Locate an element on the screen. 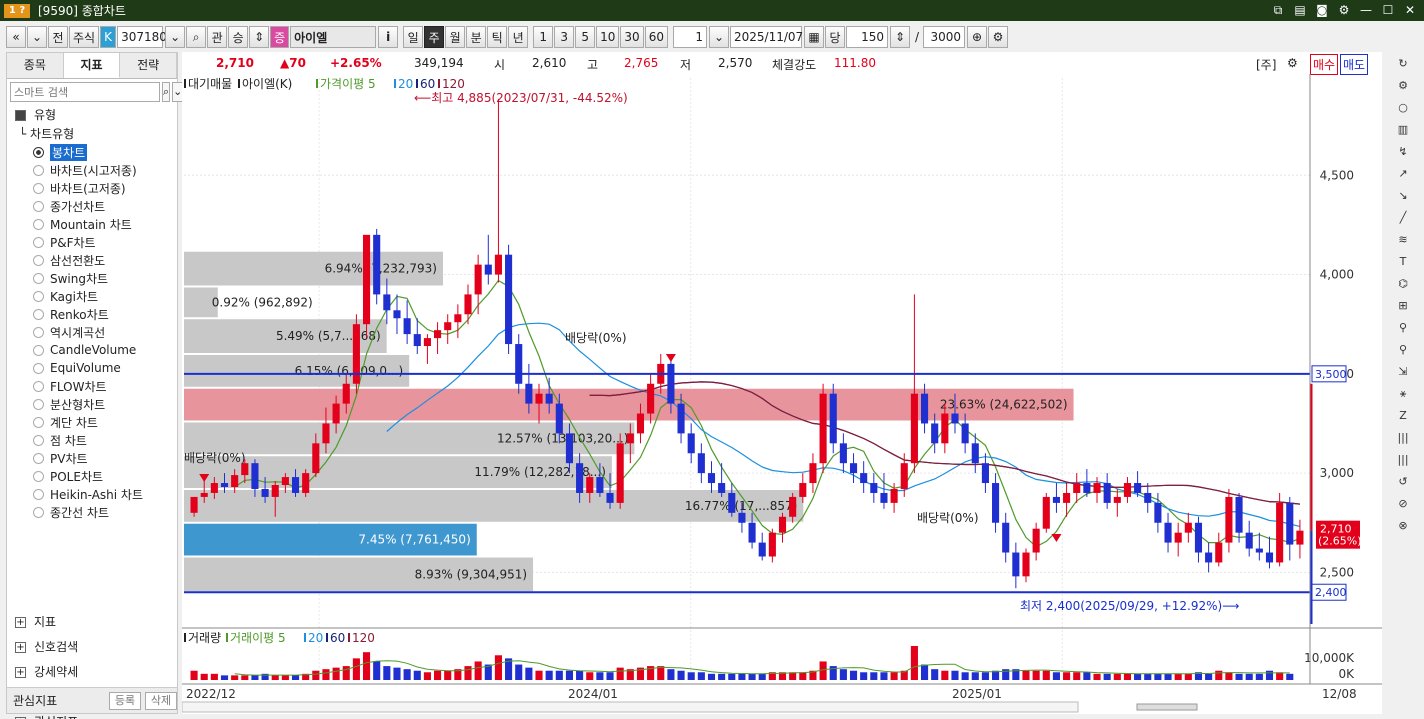 The image size is (1424, 719). zoom-slider is located at coordinates (1167, 707).